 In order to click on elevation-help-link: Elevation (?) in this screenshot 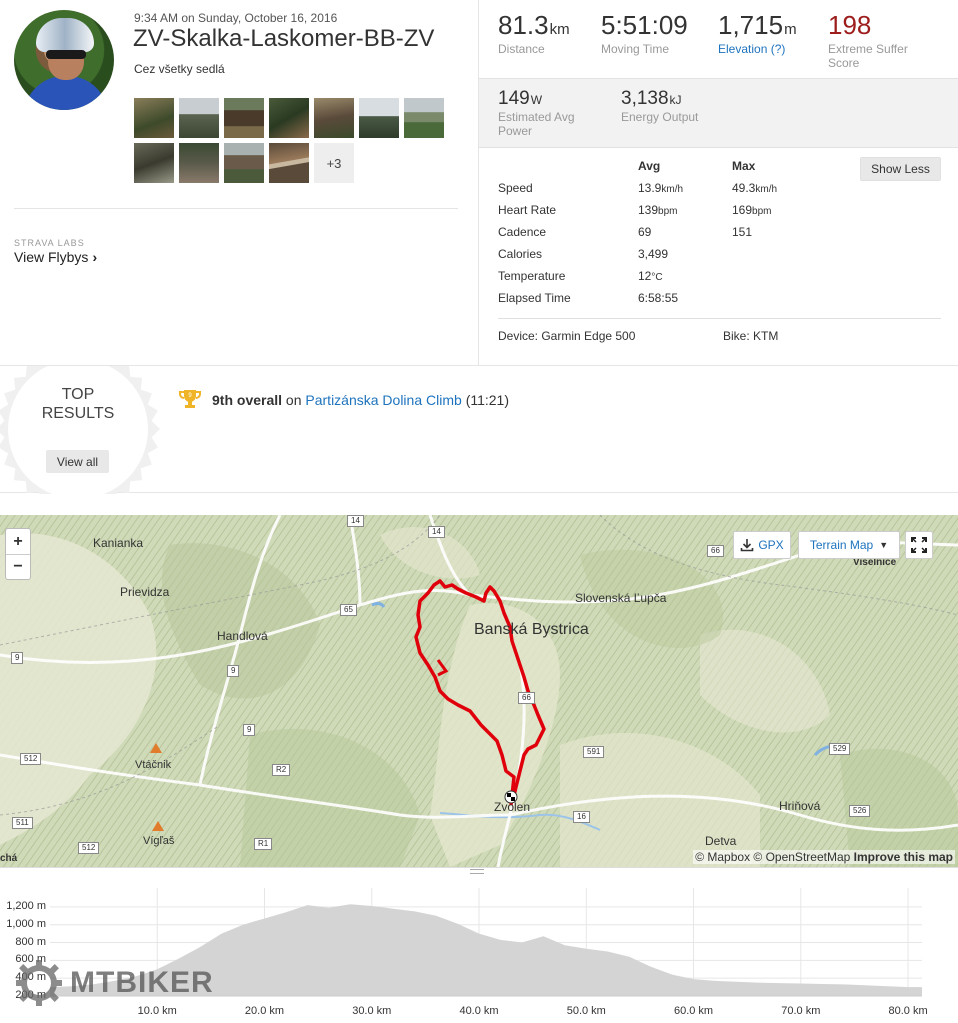, I will do `click(757, 49)`.